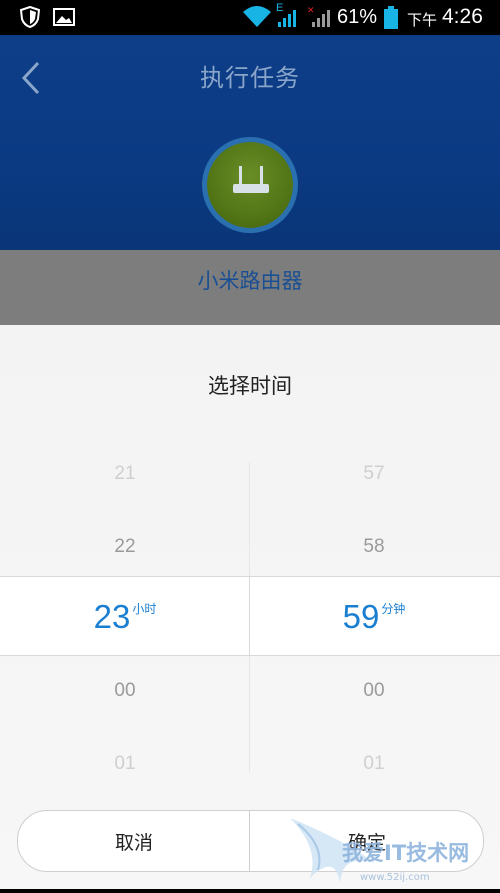 This screenshot has height=893, width=500. Describe the element at coordinates (250, 281) in the screenshot. I see `device-name: 小米路由器` at that location.